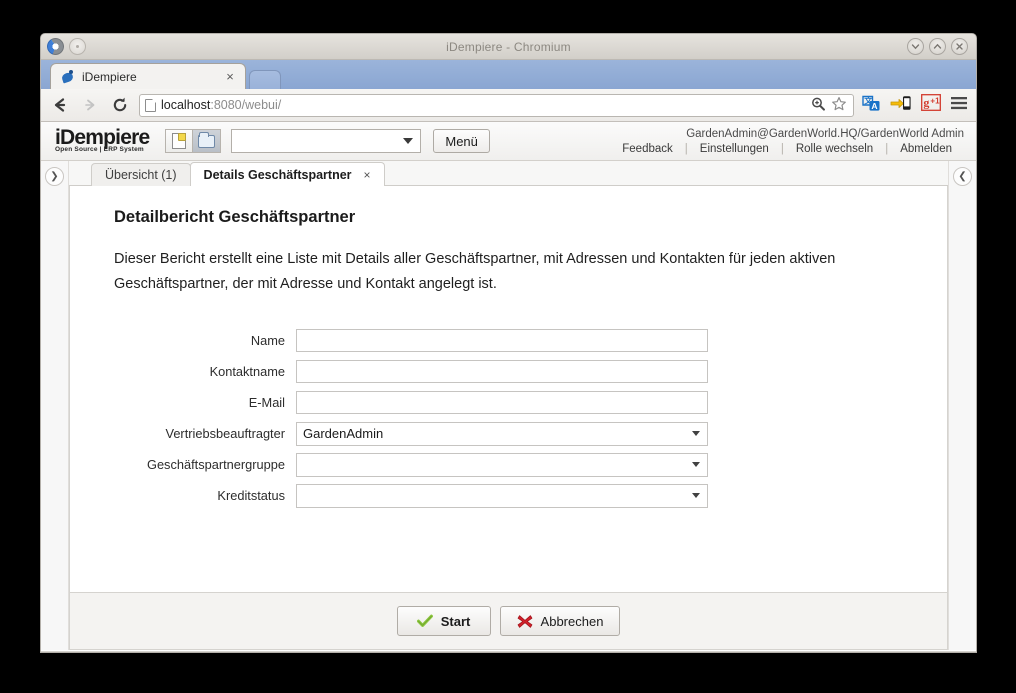 This screenshot has height=693, width=1016. Describe the element at coordinates (926, 102) in the screenshot. I see `svg-text: g` at that location.